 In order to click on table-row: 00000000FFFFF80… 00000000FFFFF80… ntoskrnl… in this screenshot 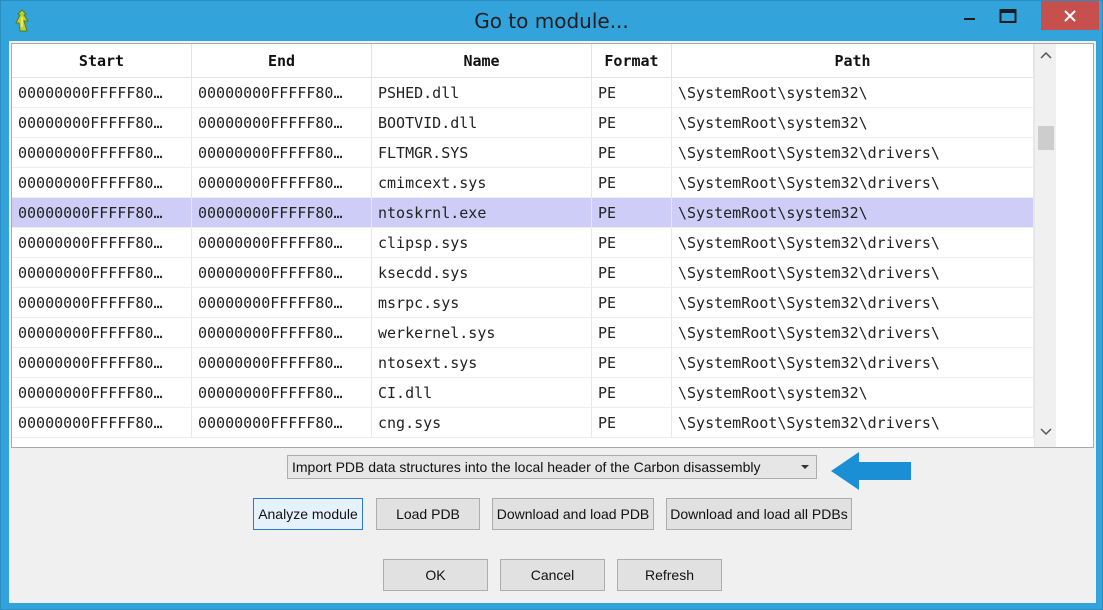, I will do `click(523, 213)`.